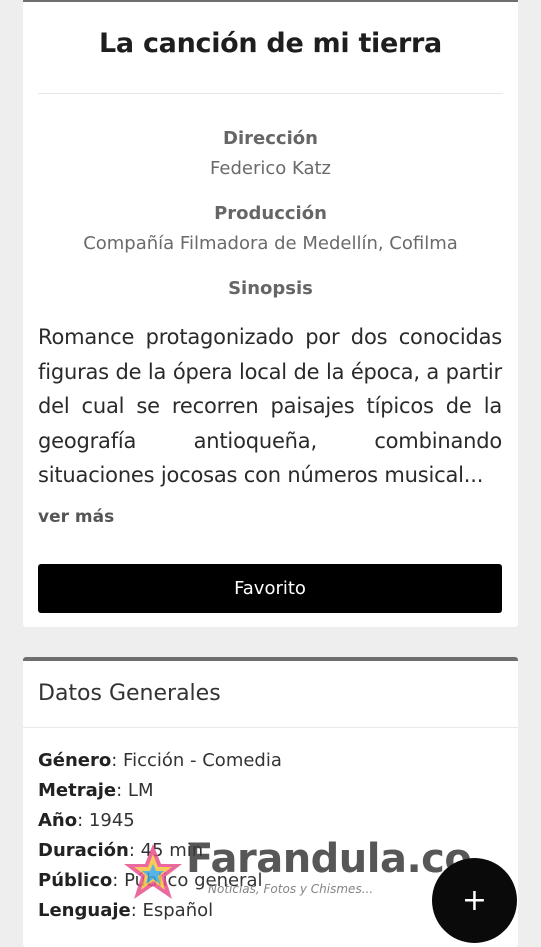 This screenshot has width=541, height=947. What do you see at coordinates (270, 243) in the screenshot?
I see `production-value: Compañía Filmadora de Medellín, Cofilma` at bounding box center [270, 243].